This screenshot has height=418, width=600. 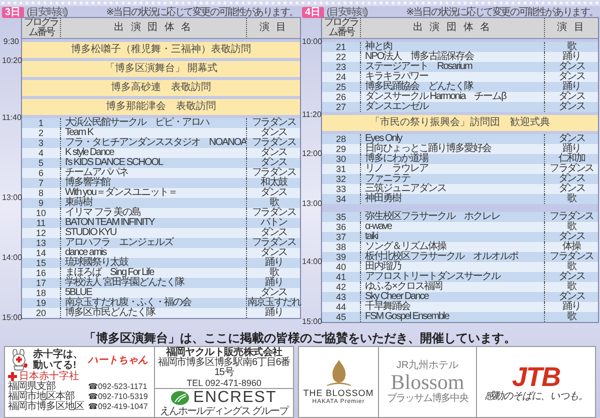 I want to click on performer-name: 博多響学館, so click(x=153, y=183).